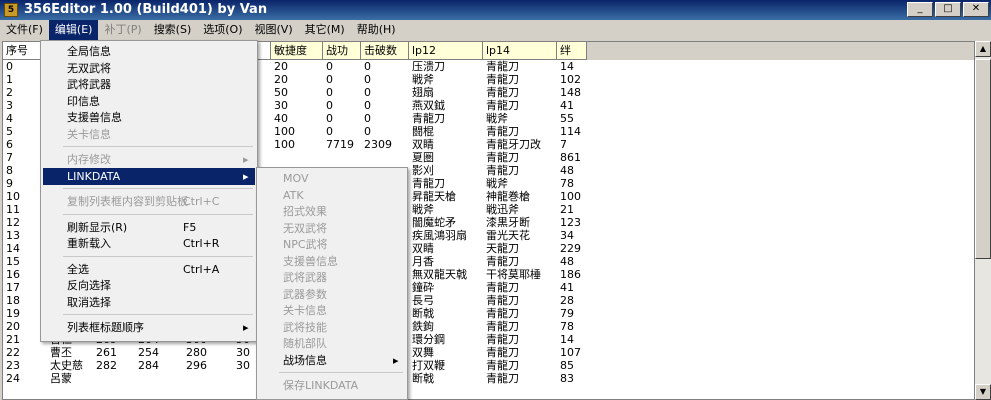 This screenshot has width=991, height=400. I want to click on menu-item-印信息: 印信息, so click(149, 101).